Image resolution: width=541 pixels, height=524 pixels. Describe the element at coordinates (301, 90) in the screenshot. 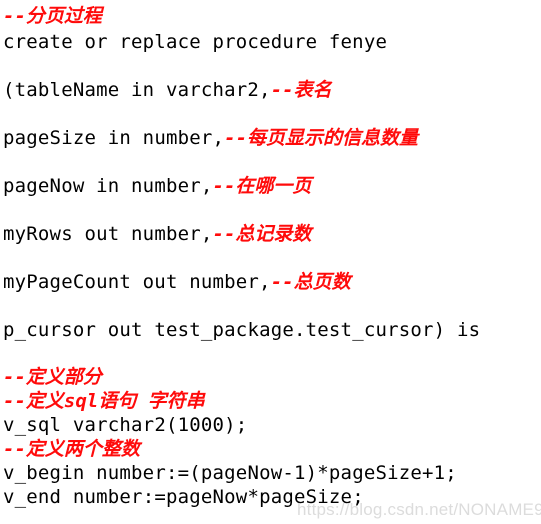

I see `code-token-comment: --表名` at that location.